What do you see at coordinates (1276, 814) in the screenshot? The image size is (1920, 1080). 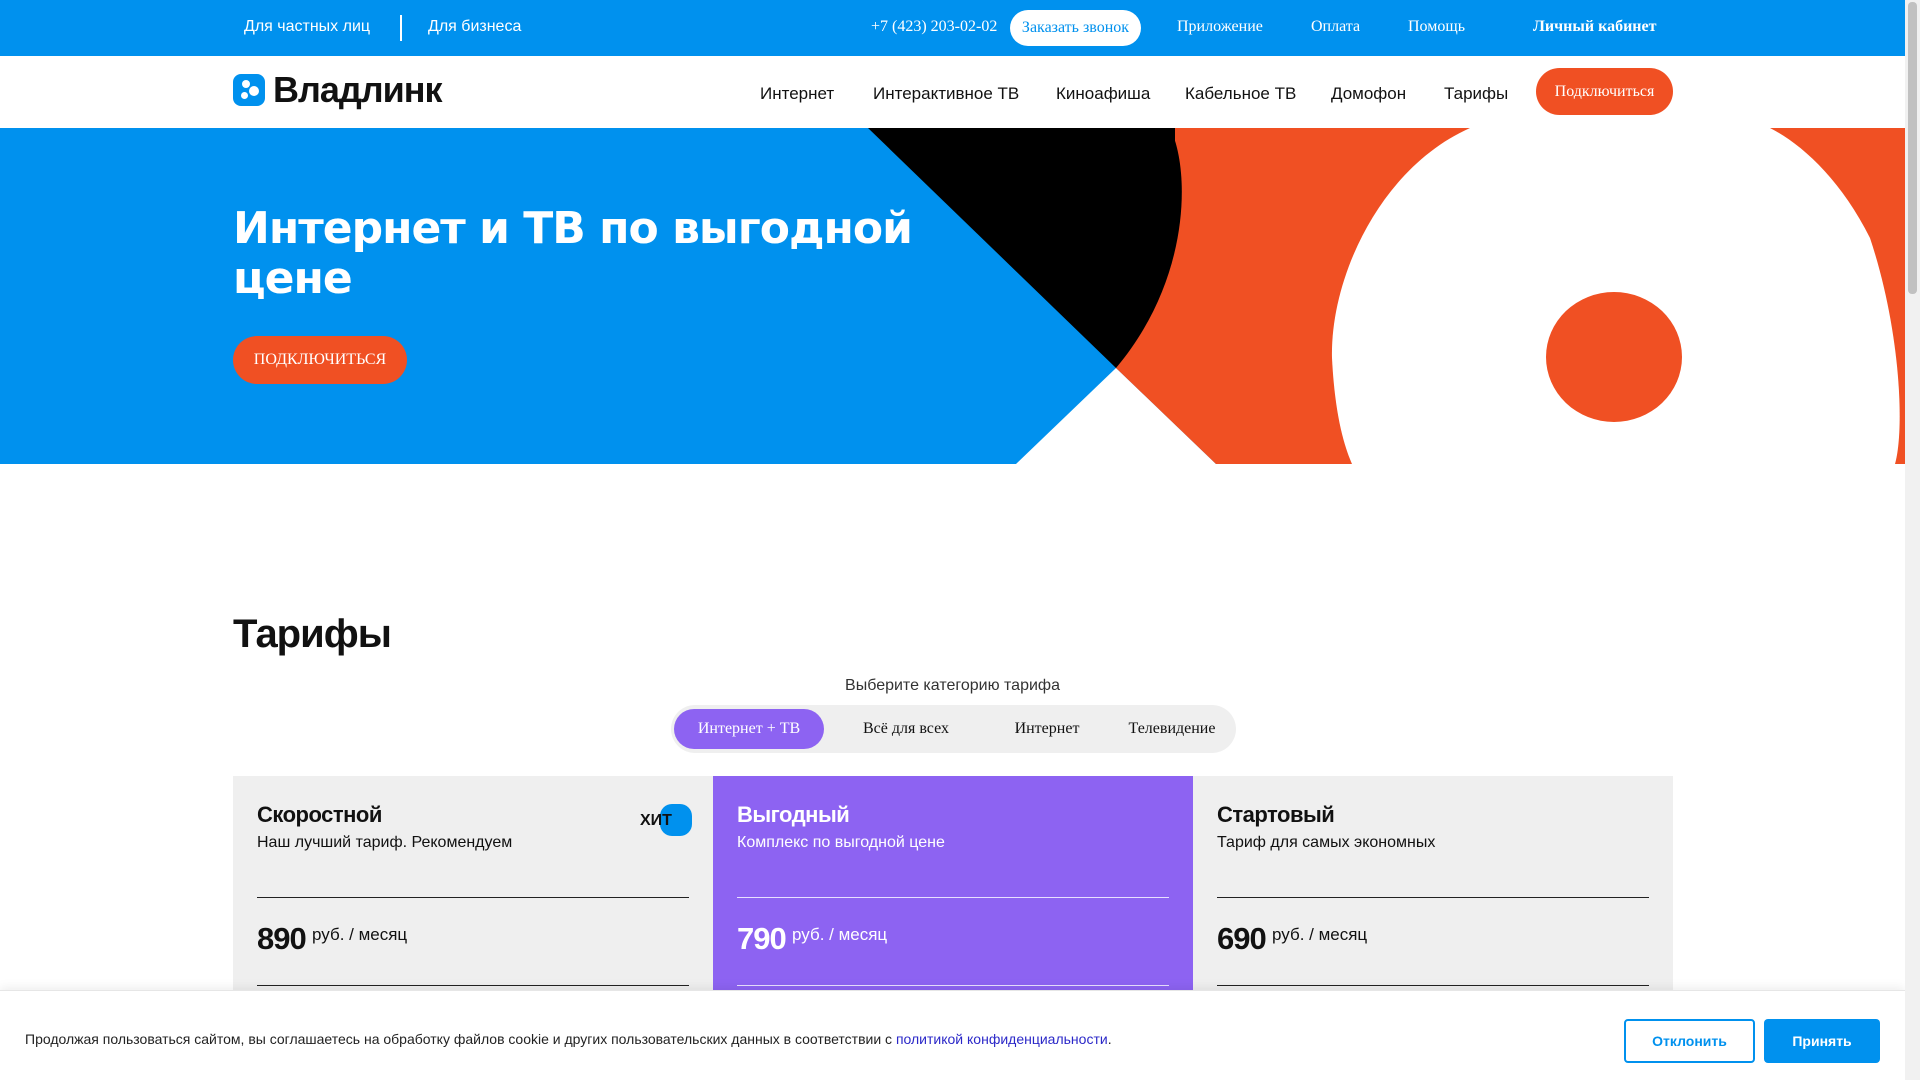 I see `tariff-name: Стартовый` at bounding box center [1276, 814].